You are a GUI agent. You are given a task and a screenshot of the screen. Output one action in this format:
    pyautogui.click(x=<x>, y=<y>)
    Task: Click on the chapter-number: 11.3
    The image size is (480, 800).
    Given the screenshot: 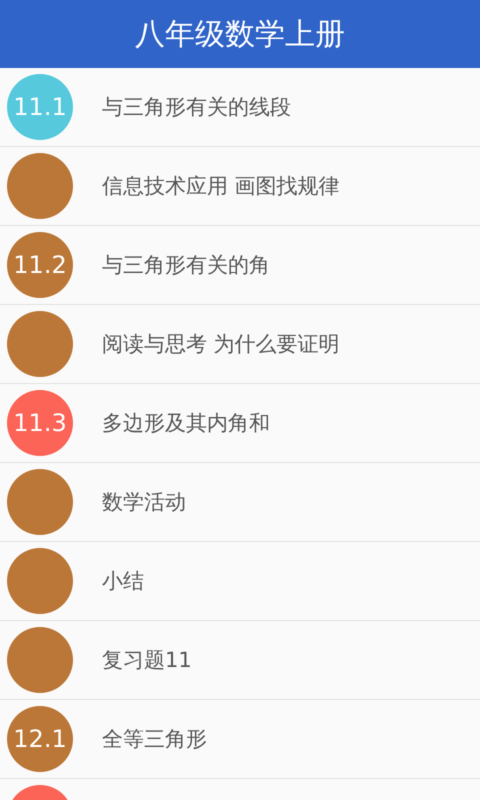 What is the action you would take?
    pyautogui.click(x=40, y=423)
    